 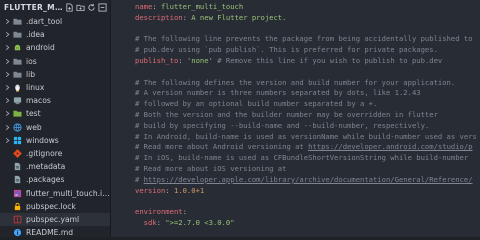 What do you see at coordinates (69, 7) in the screenshot?
I see `new-file-icon` at bounding box center [69, 7].